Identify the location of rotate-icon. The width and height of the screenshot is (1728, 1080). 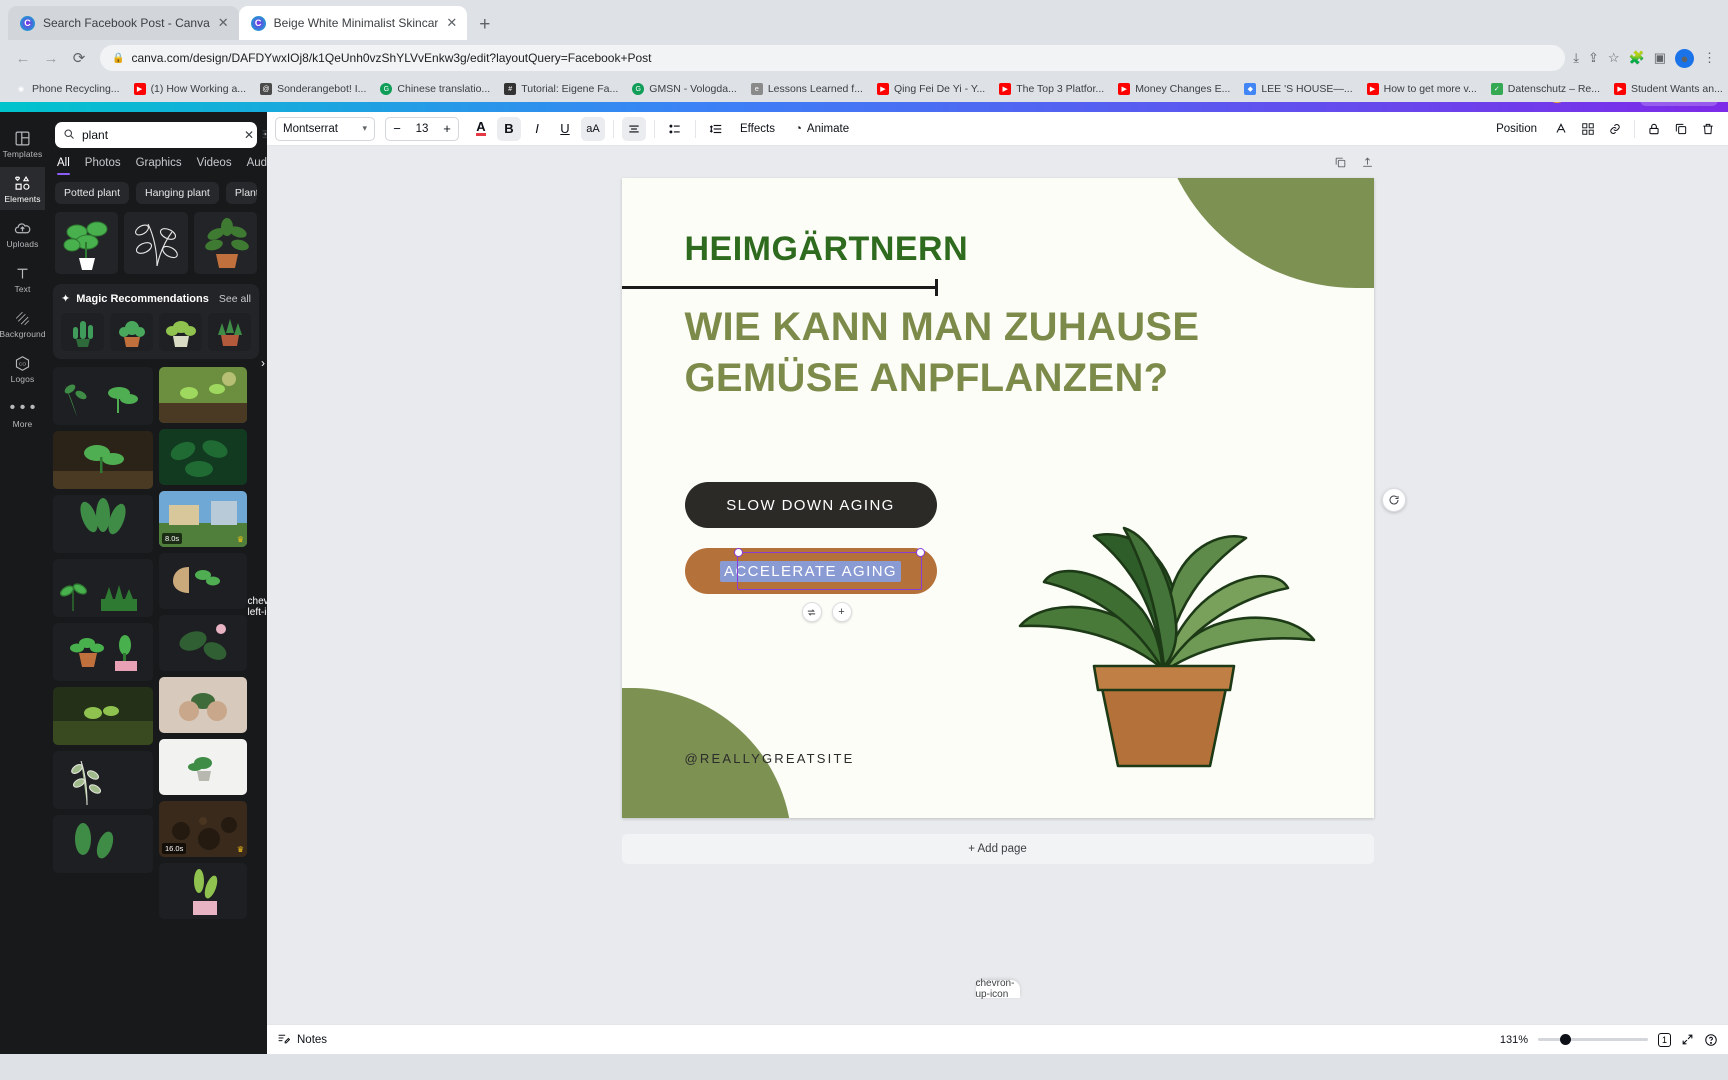
(1393, 500).